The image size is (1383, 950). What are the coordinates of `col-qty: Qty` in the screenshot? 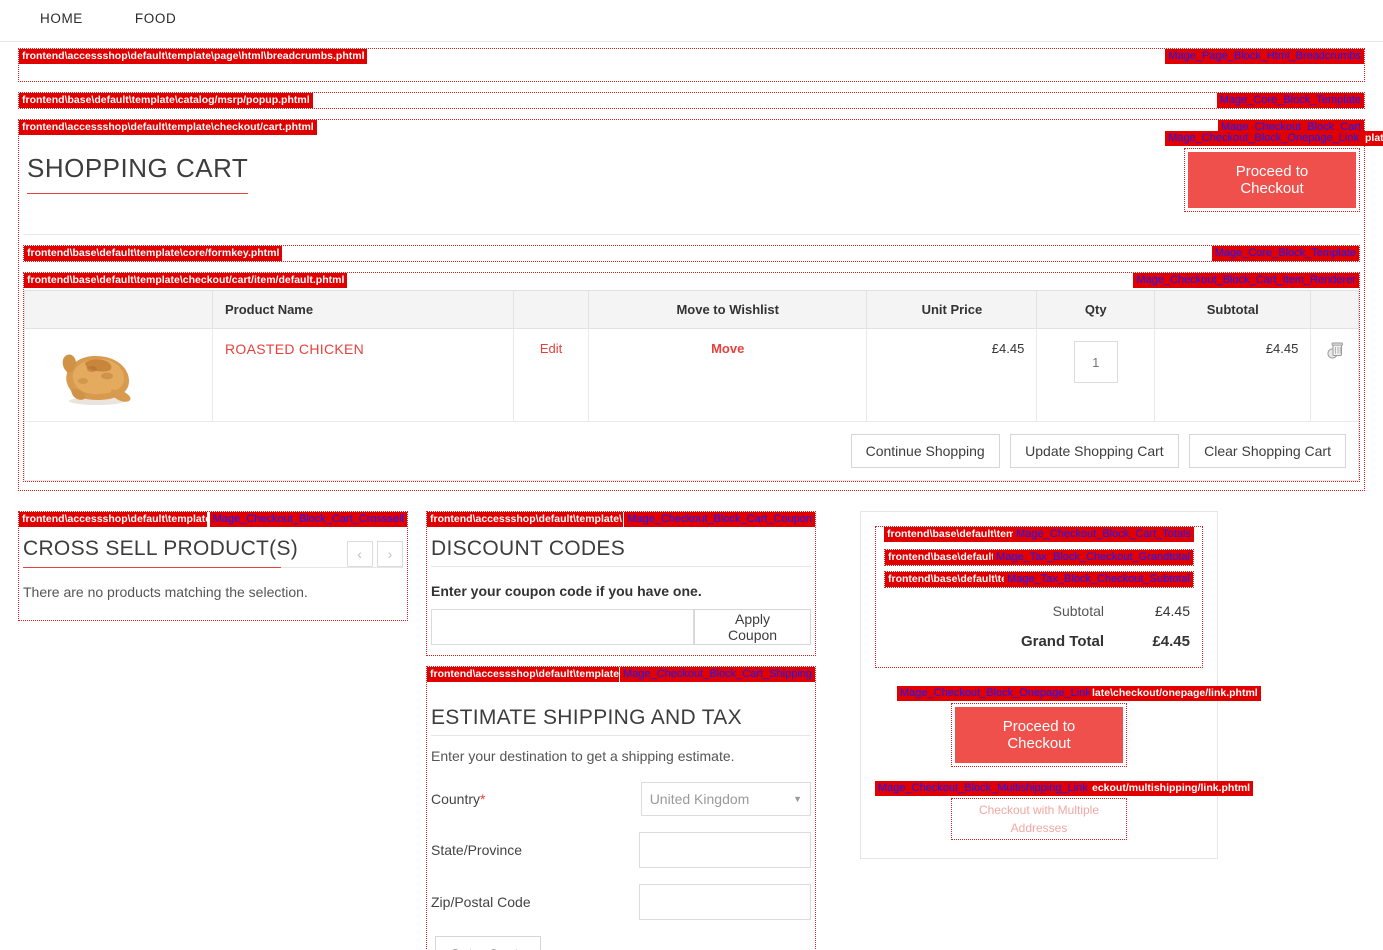 It's located at (1096, 309).